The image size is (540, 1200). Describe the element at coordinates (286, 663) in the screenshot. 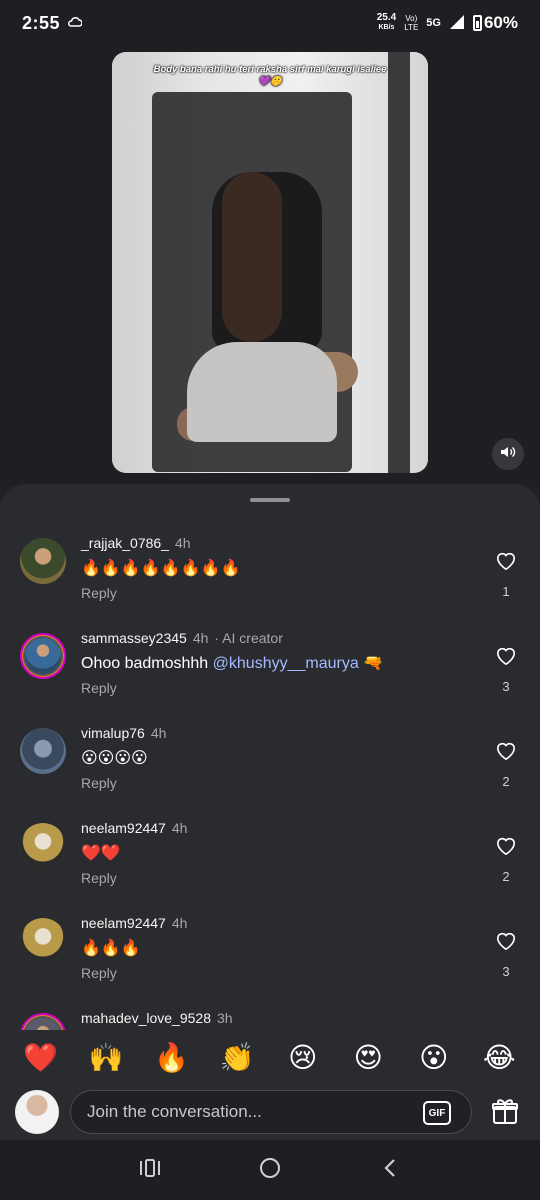

I see `mention-link: @khushyy__maurya` at that location.